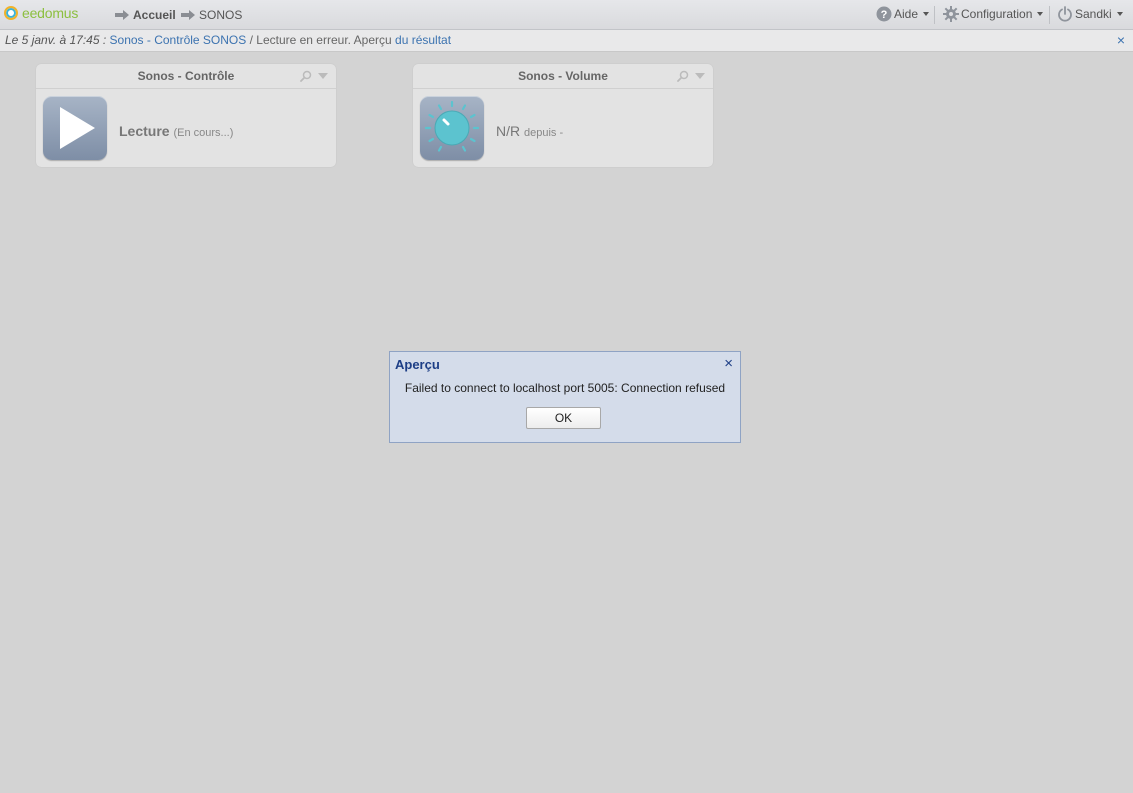 The image size is (1133, 793). What do you see at coordinates (417, 364) in the screenshot?
I see `dialog-title: Aperçu` at bounding box center [417, 364].